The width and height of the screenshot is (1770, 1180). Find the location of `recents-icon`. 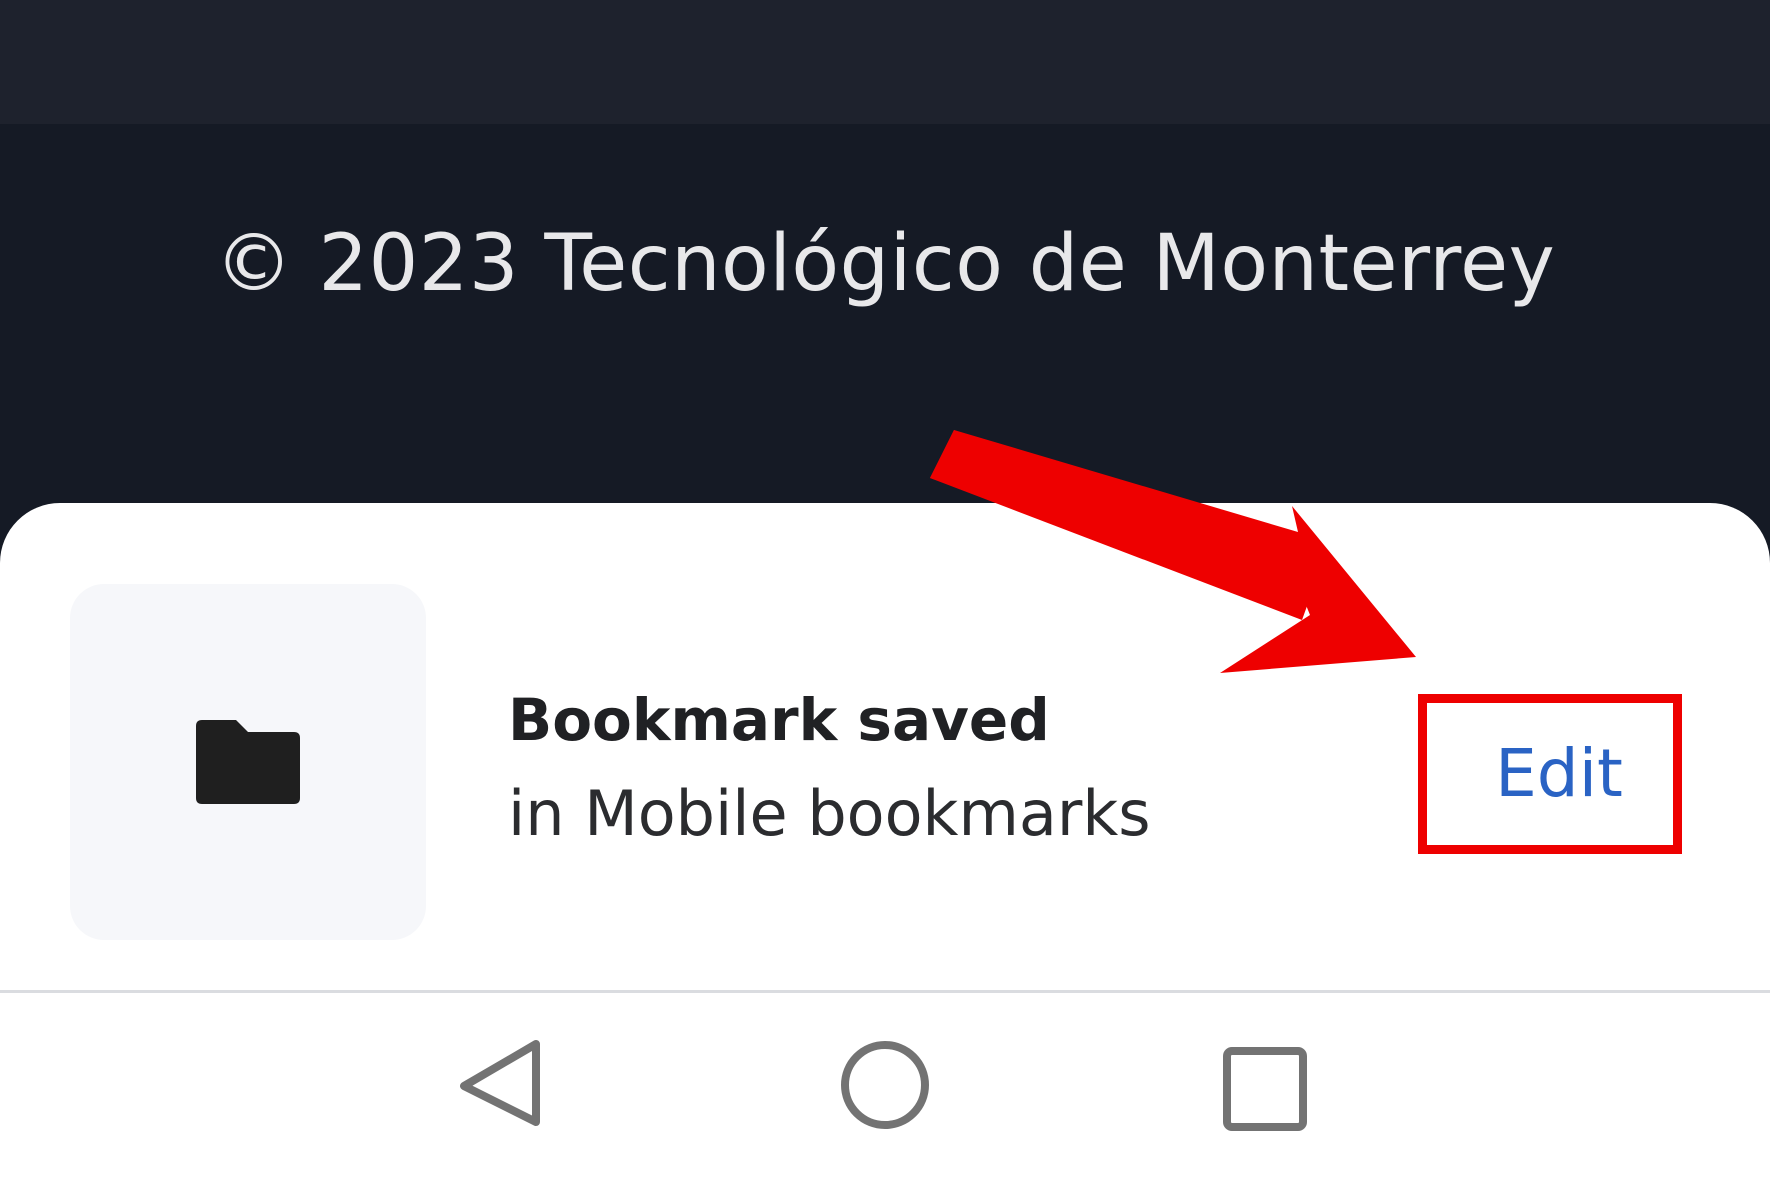

recents-icon is located at coordinates (1265, 1089).